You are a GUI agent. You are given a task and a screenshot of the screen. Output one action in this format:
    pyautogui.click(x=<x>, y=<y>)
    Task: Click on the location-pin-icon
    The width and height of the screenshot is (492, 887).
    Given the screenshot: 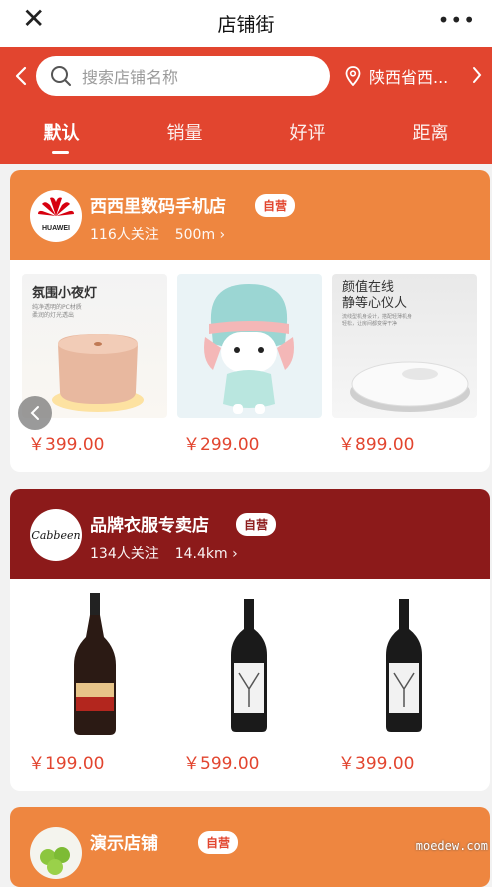 What is the action you would take?
    pyautogui.click(x=353, y=76)
    